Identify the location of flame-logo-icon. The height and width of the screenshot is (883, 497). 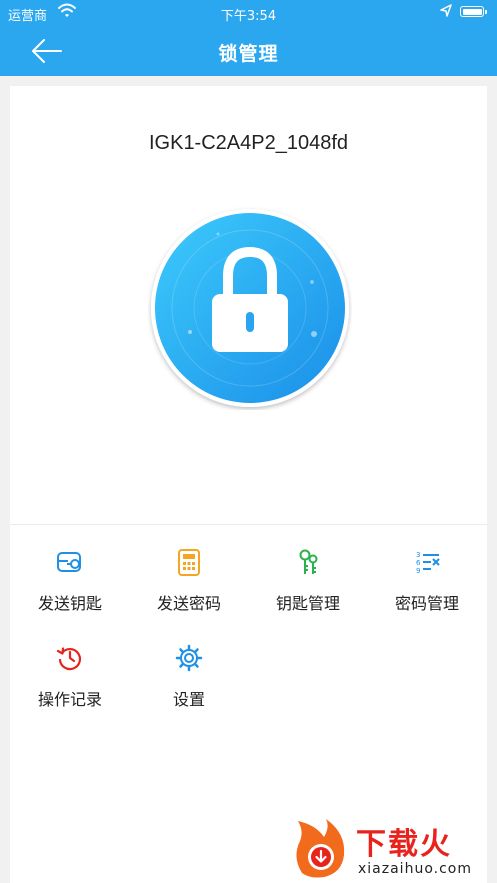
(320, 848).